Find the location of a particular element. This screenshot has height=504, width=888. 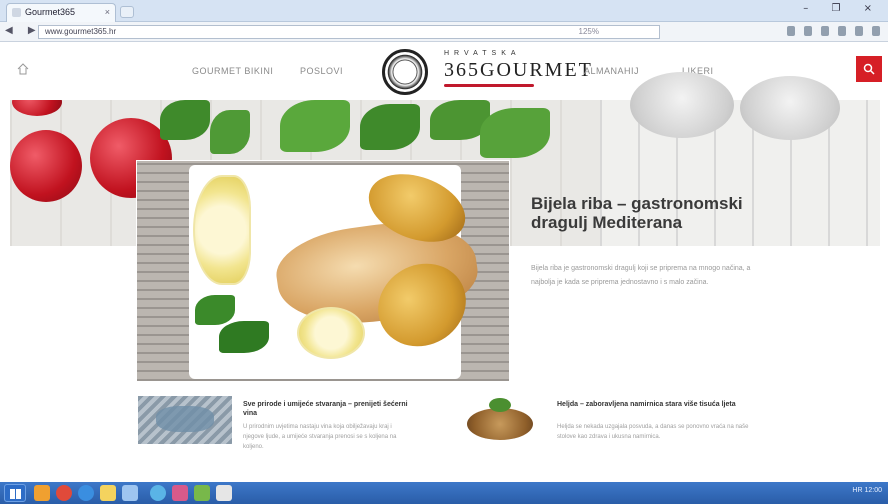

browser-tab: Gourmet365 × is located at coordinates (61, 12).